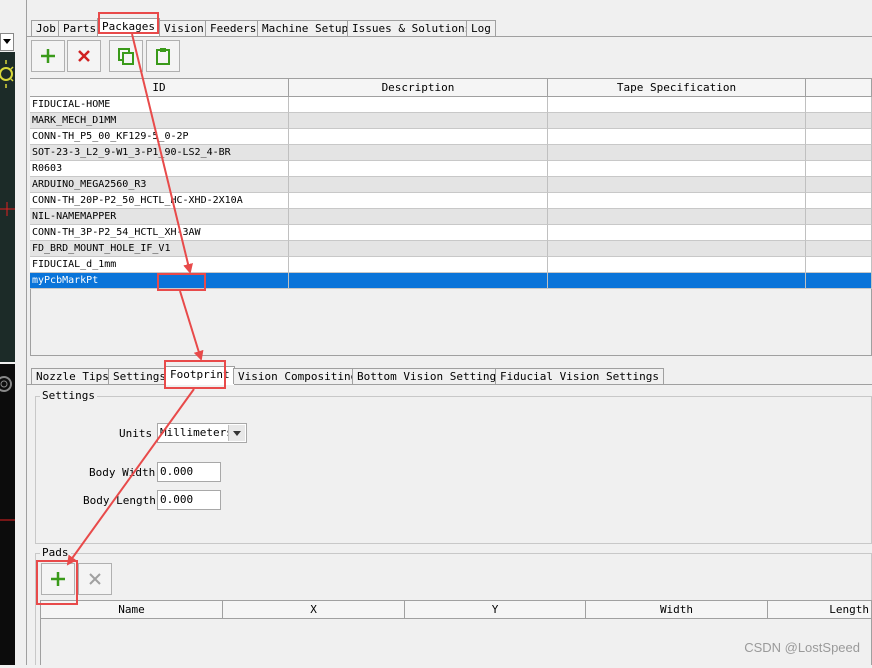 The image size is (872, 668). Describe the element at coordinates (135, 299) in the screenshot. I see `annotation-arrows` at that location.